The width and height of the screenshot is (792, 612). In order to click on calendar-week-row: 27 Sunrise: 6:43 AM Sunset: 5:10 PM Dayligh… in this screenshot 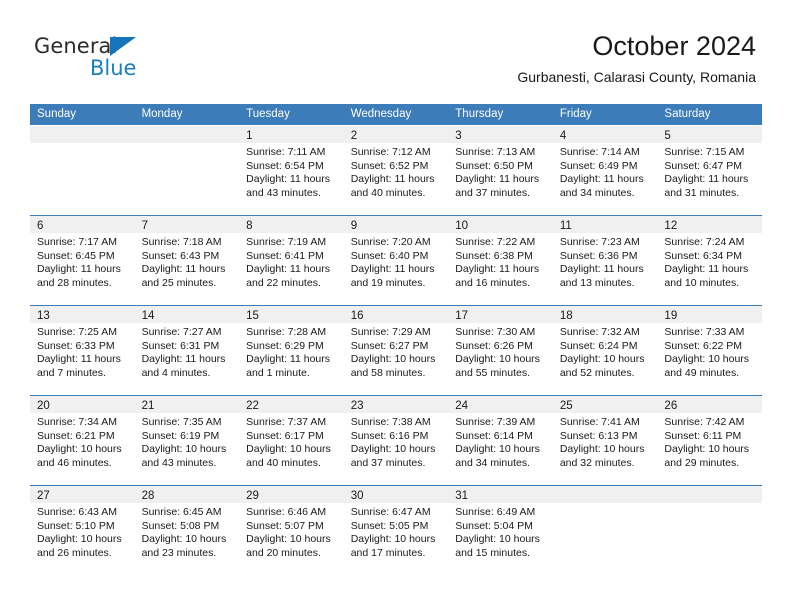, I will do `click(396, 530)`.